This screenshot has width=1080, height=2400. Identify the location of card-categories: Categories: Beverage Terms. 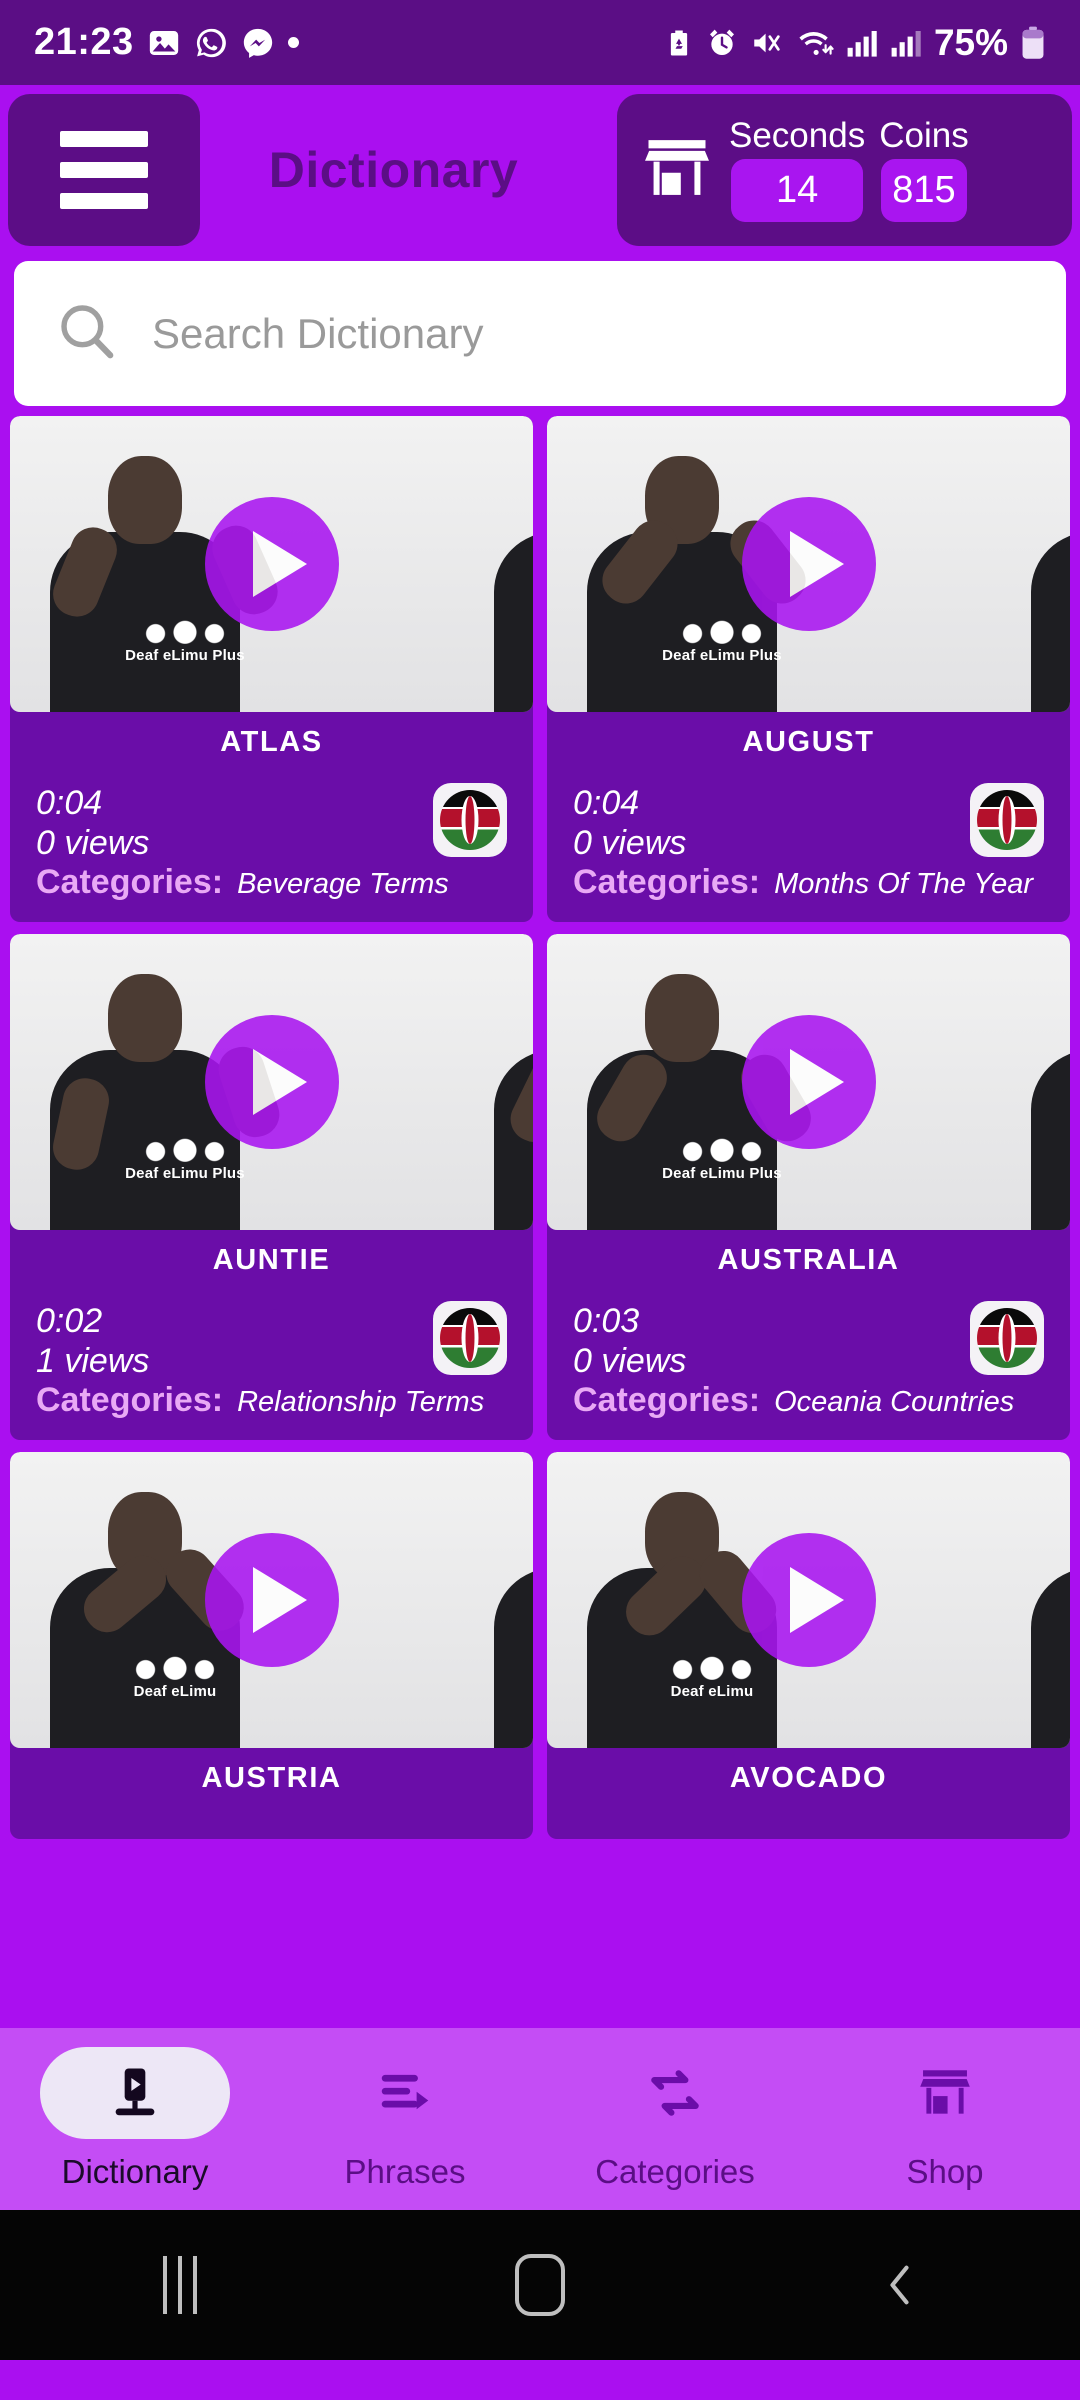
(271, 882).